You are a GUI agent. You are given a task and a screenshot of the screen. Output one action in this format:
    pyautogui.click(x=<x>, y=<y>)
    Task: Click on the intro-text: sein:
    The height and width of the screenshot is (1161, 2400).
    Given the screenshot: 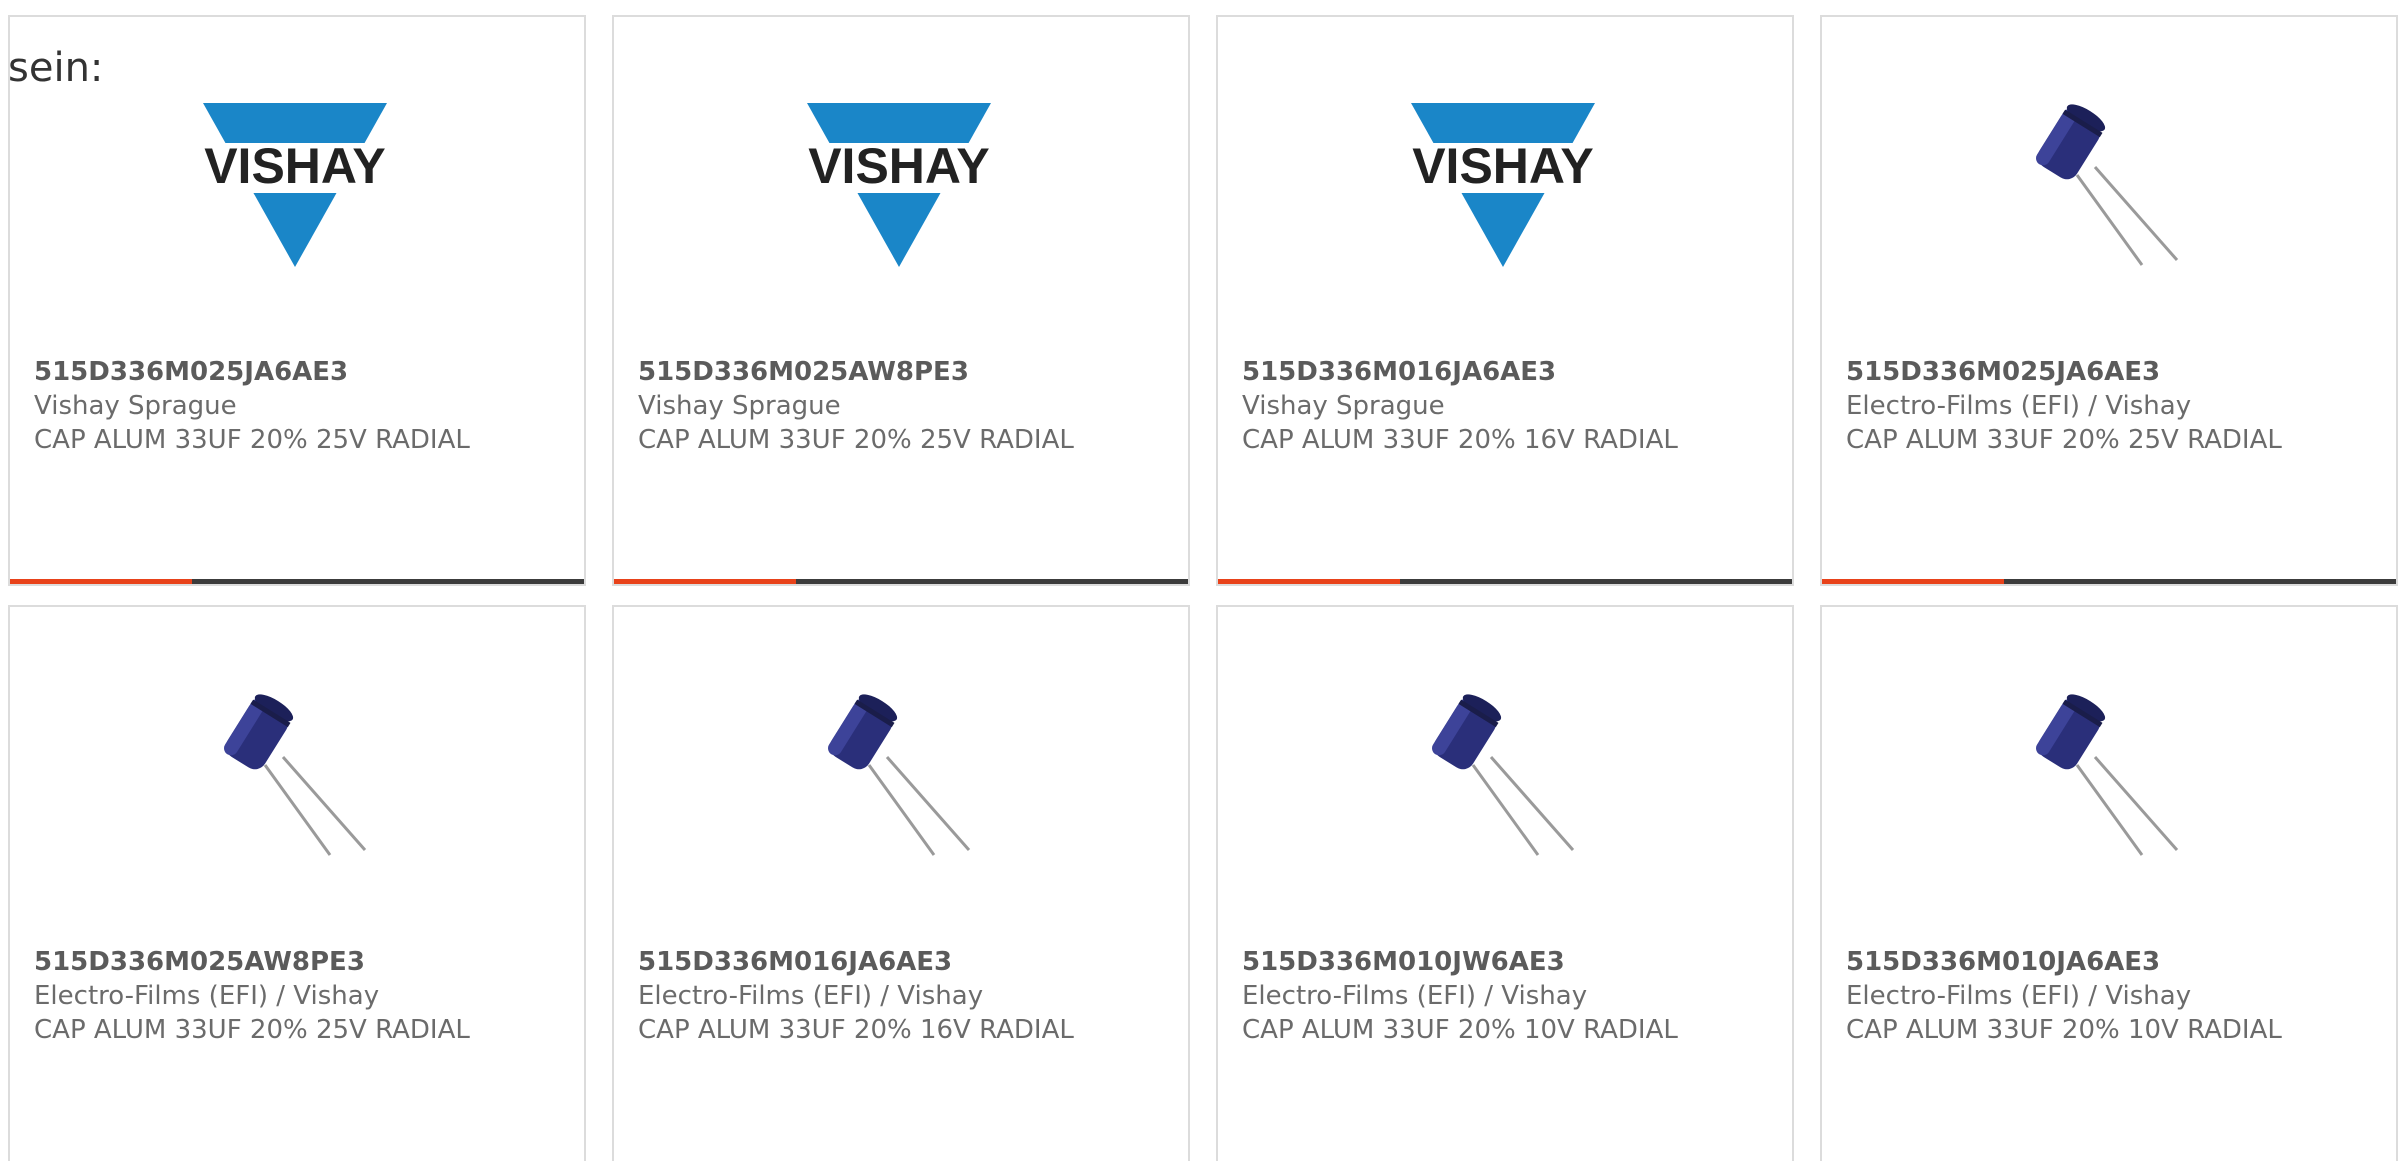 What is the action you would take?
    pyautogui.click(x=56, y=68)
    